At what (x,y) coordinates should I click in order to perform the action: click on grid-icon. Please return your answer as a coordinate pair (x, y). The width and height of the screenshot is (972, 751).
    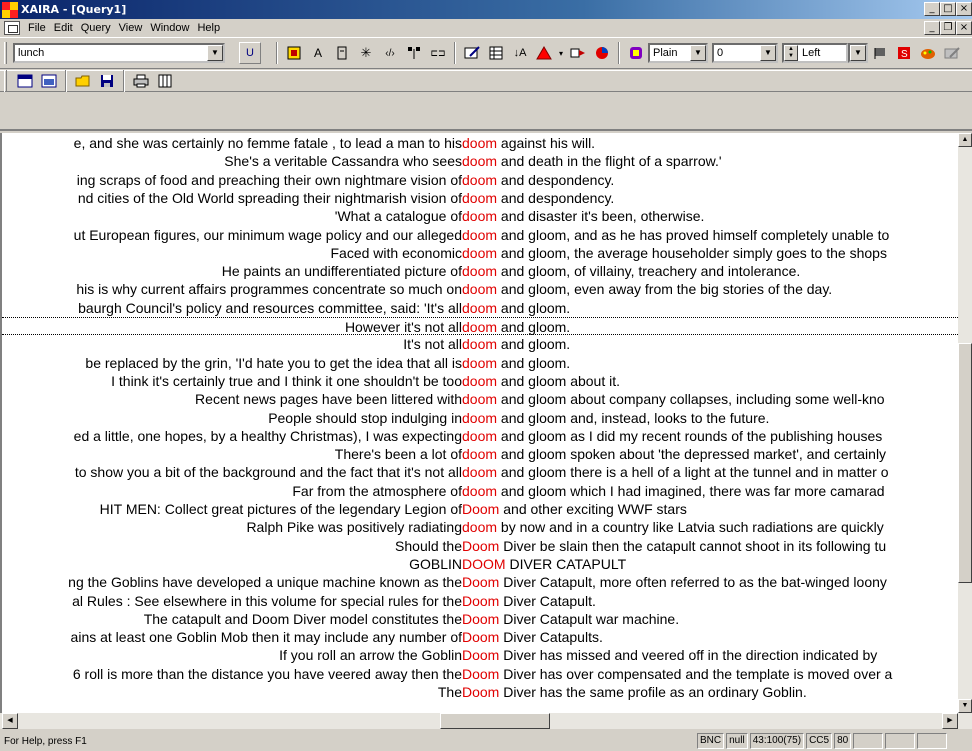
    Looking at the image, I should click on (496, 53).